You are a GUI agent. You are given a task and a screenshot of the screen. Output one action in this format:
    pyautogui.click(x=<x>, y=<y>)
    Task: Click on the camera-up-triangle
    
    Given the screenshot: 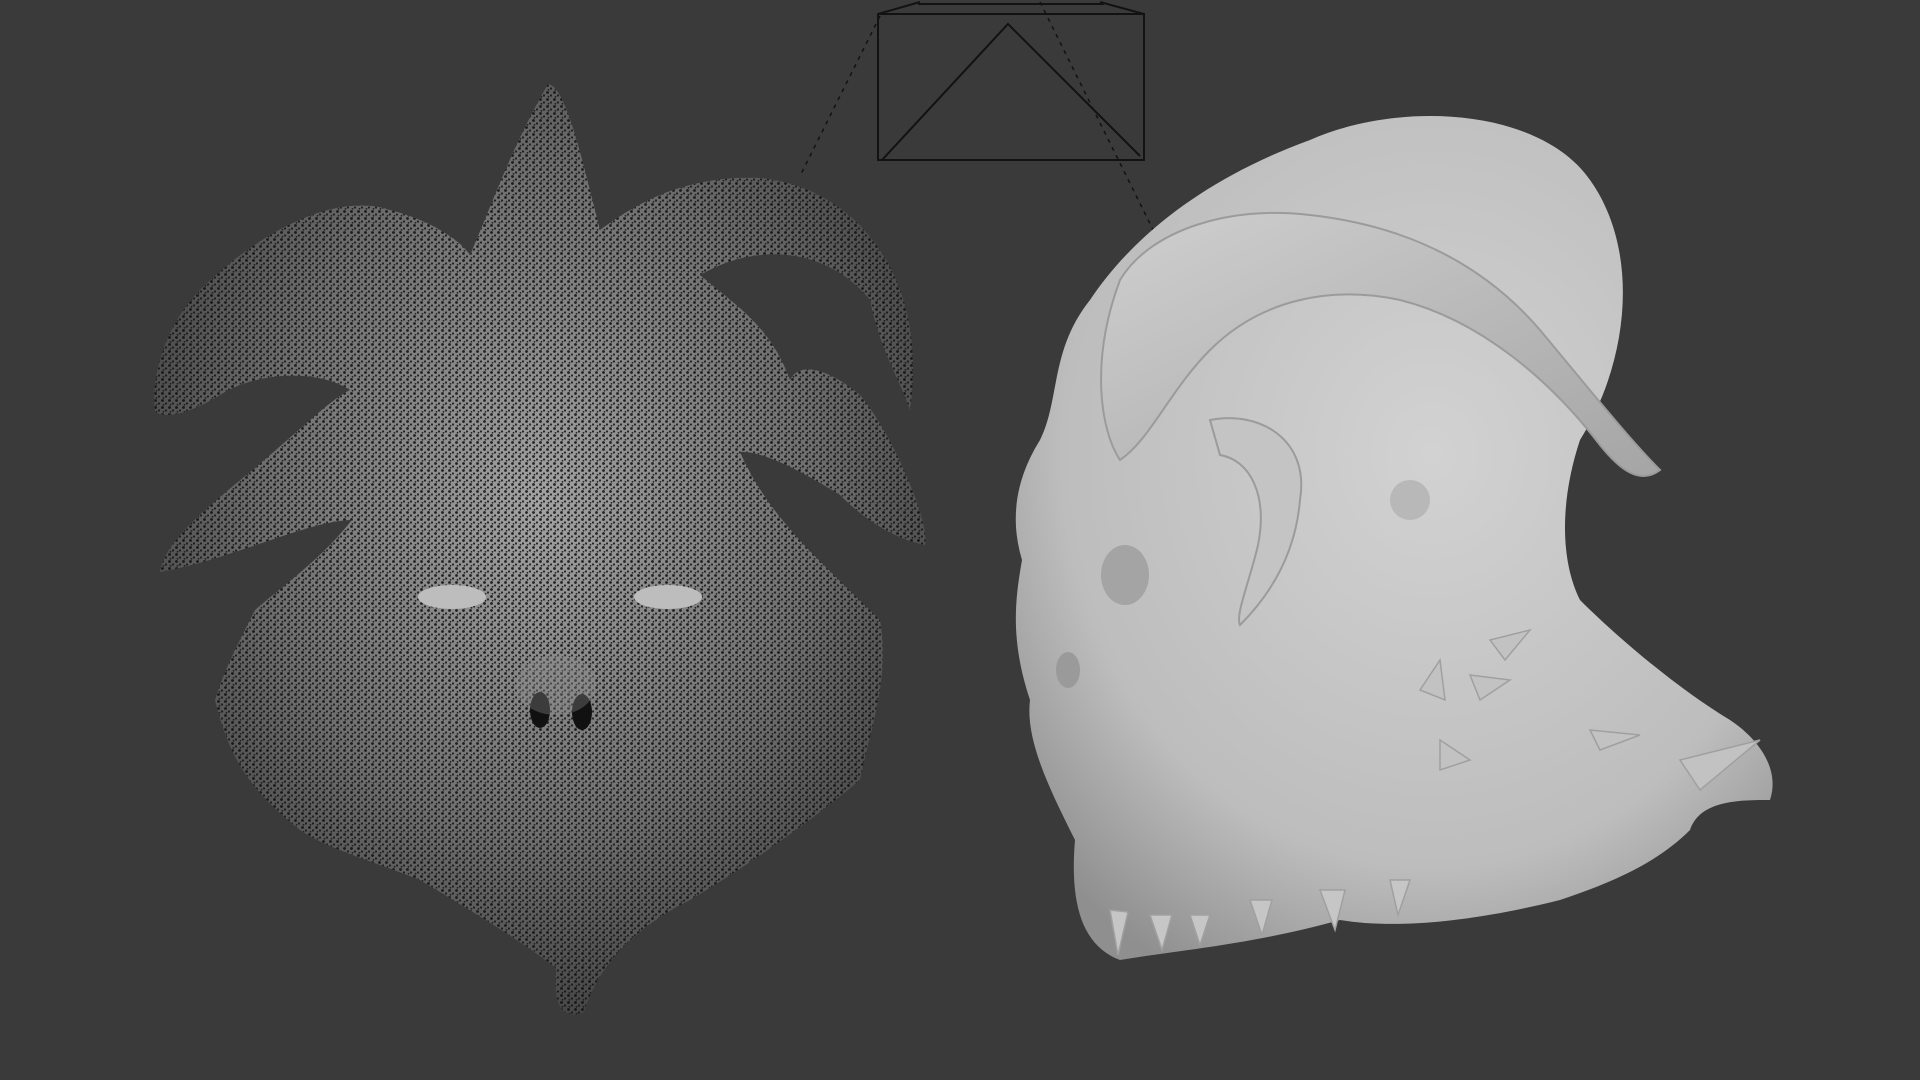 What is the action you would take?
    pyautogui.click(x=1011, y=91)
    